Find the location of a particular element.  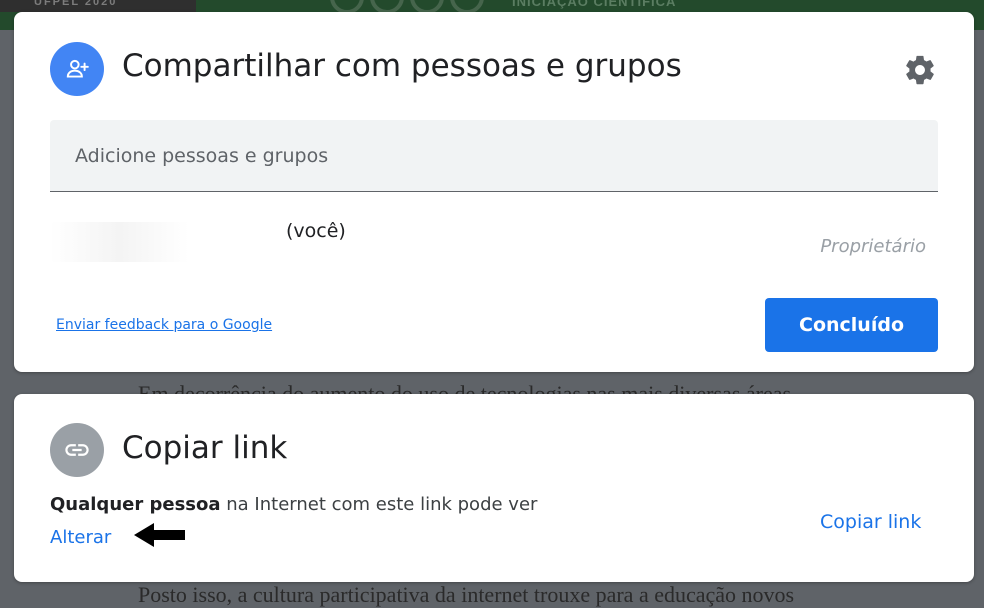

owner-name-redacted is located at coordinates (166, 242).